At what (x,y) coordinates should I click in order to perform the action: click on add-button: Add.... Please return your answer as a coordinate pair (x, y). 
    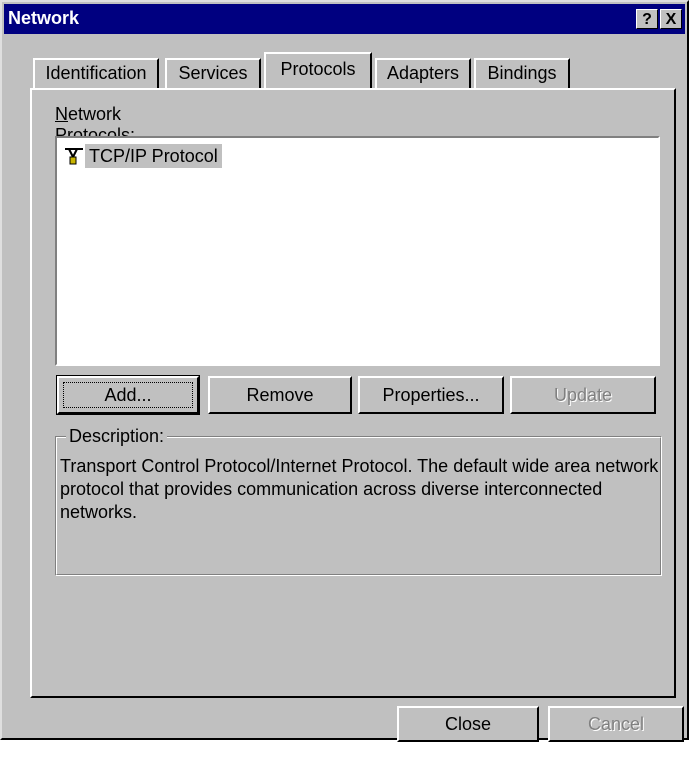
    Looking at the image, I should click on (128, 395).